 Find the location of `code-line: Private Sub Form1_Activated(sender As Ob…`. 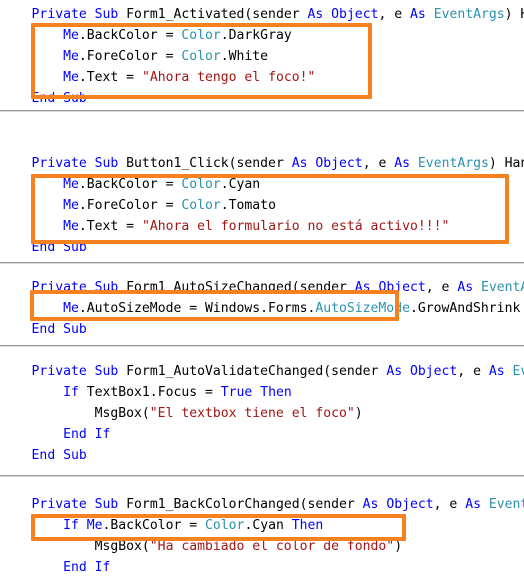

code-line: Private Sub Form1_Activated(sender As Ob… is located at coordinates (262, 14).